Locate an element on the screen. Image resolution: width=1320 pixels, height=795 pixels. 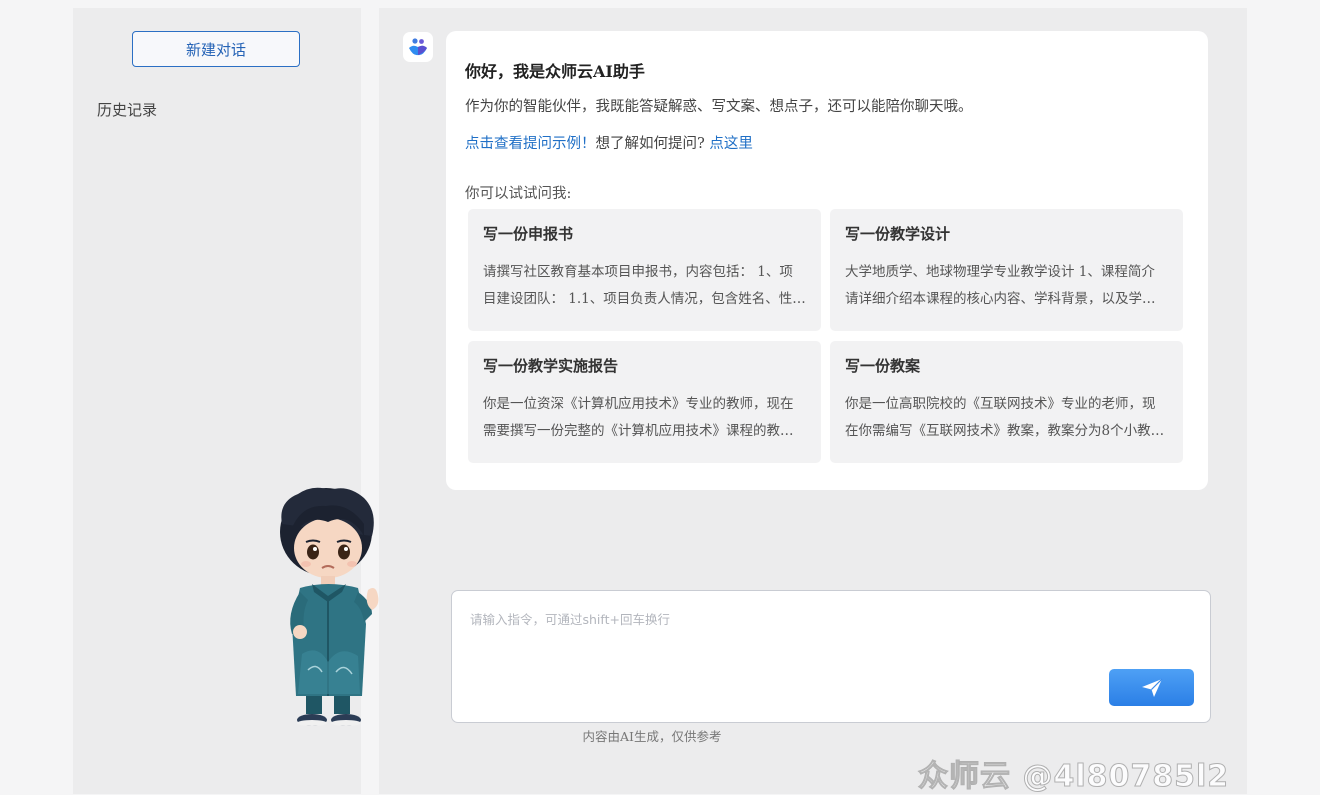
new-chat-button: 新建对话 is located at coordinates (216, 49).